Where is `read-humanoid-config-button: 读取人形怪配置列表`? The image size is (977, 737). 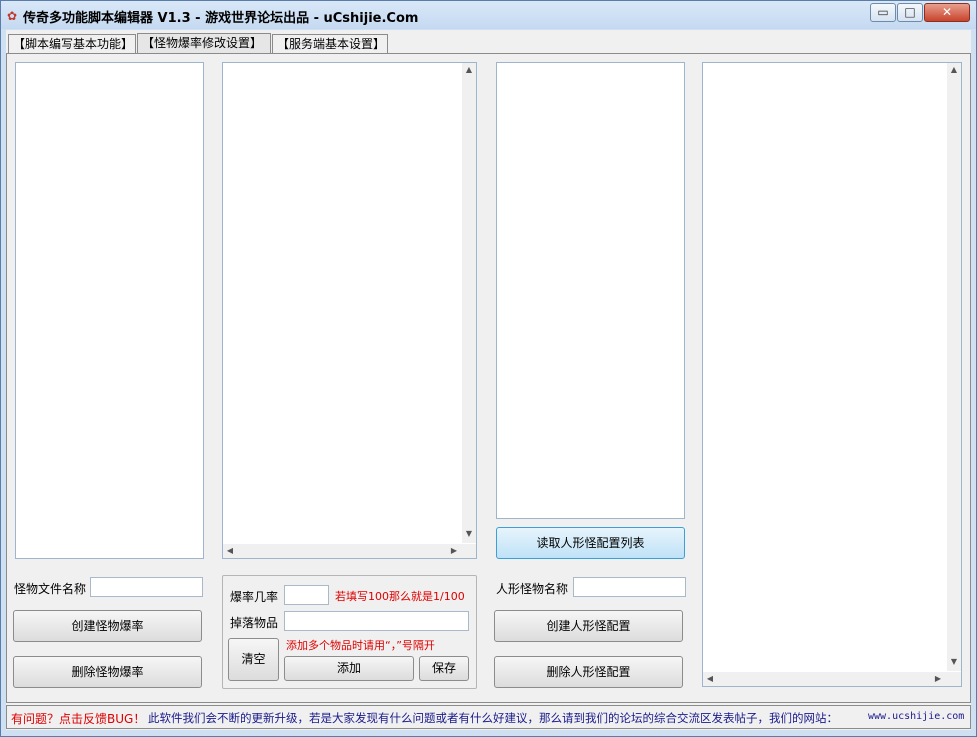
read-humanoid-config-button: 读取人形怪配置列表 is located at coordinates (590, 543).